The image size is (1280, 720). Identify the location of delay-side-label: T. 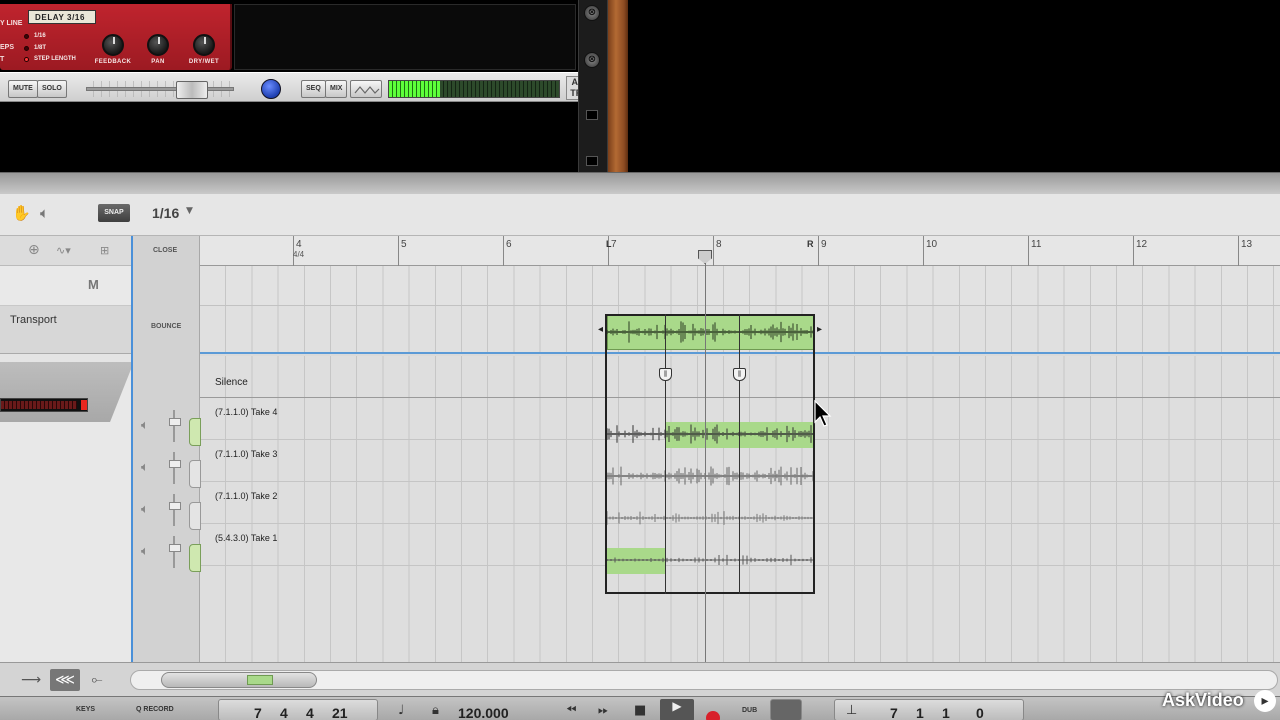
(2, 59).